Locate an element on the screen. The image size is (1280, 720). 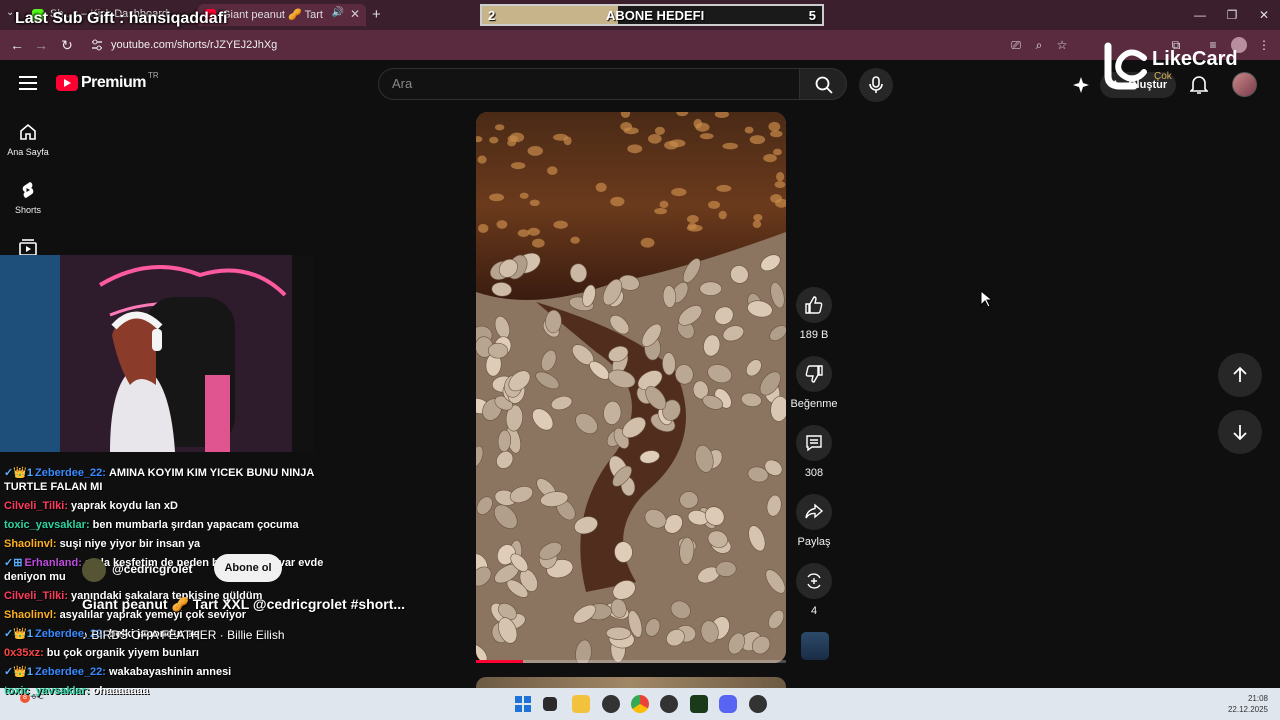
file-explorer-icon is located at coordinates (581, 704).